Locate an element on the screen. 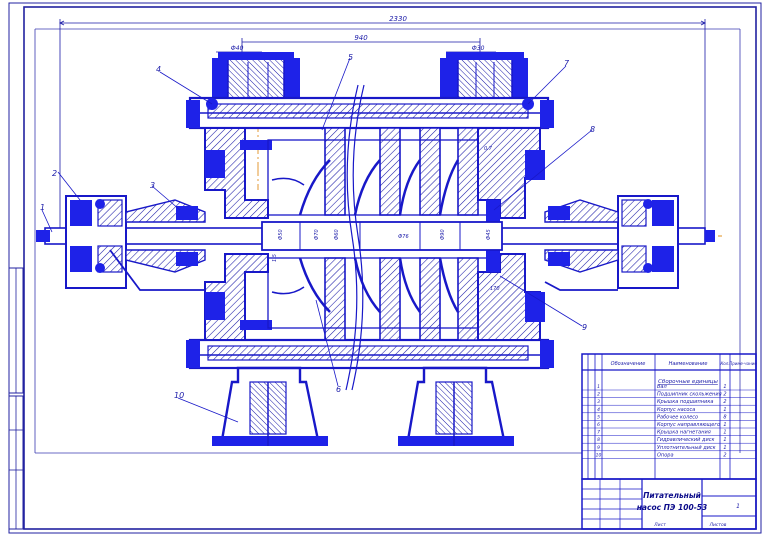  dim-shaft-d6: Ф45 is located at coordinates (489, 234).